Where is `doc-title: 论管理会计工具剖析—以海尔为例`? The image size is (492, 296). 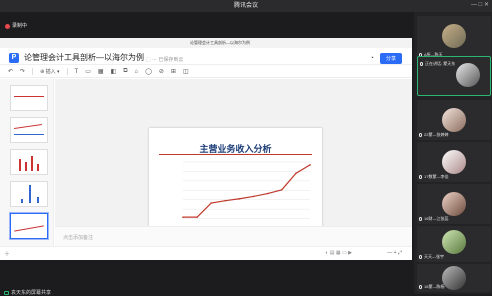
doc-title: 论管理会计工具剖析—以海尔为例 is located at coordinates (84, 57).